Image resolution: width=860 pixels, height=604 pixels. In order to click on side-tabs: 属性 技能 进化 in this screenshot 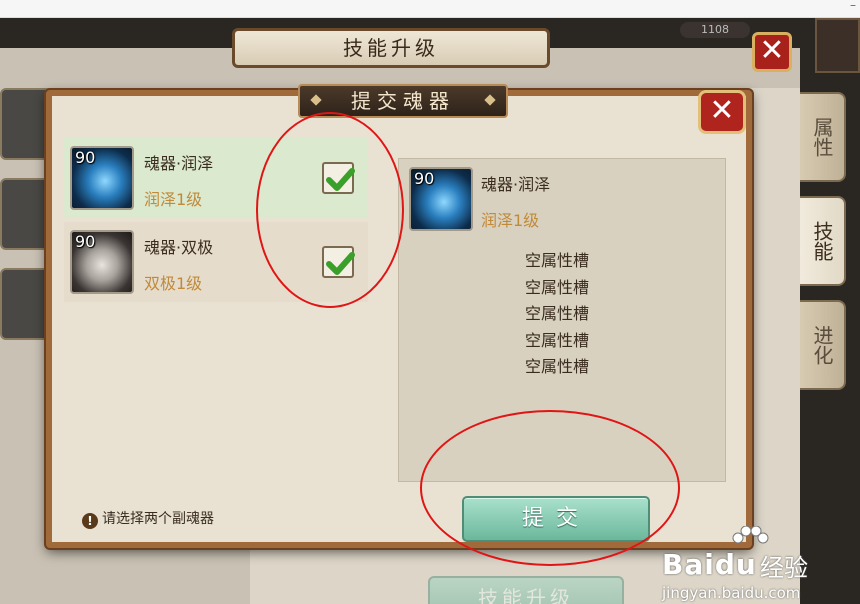, I will do `click(830, 338)`.